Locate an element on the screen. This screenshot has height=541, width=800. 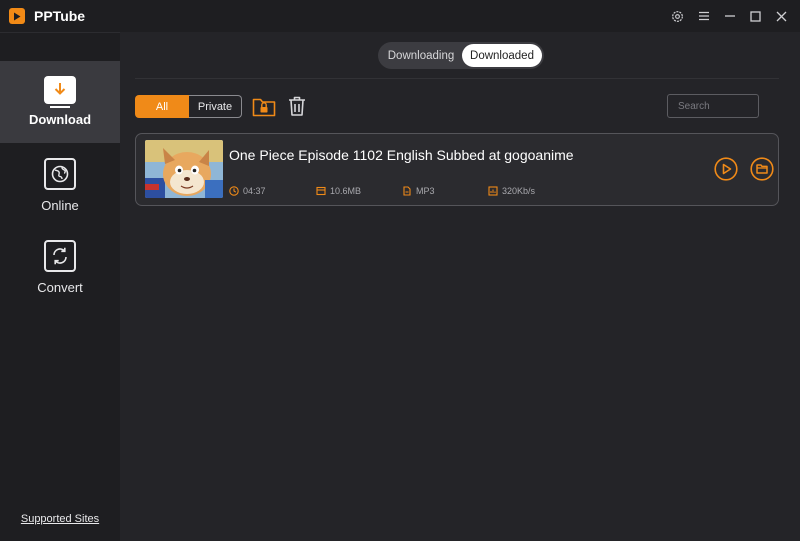
divider is located at coordinates (457, 78).